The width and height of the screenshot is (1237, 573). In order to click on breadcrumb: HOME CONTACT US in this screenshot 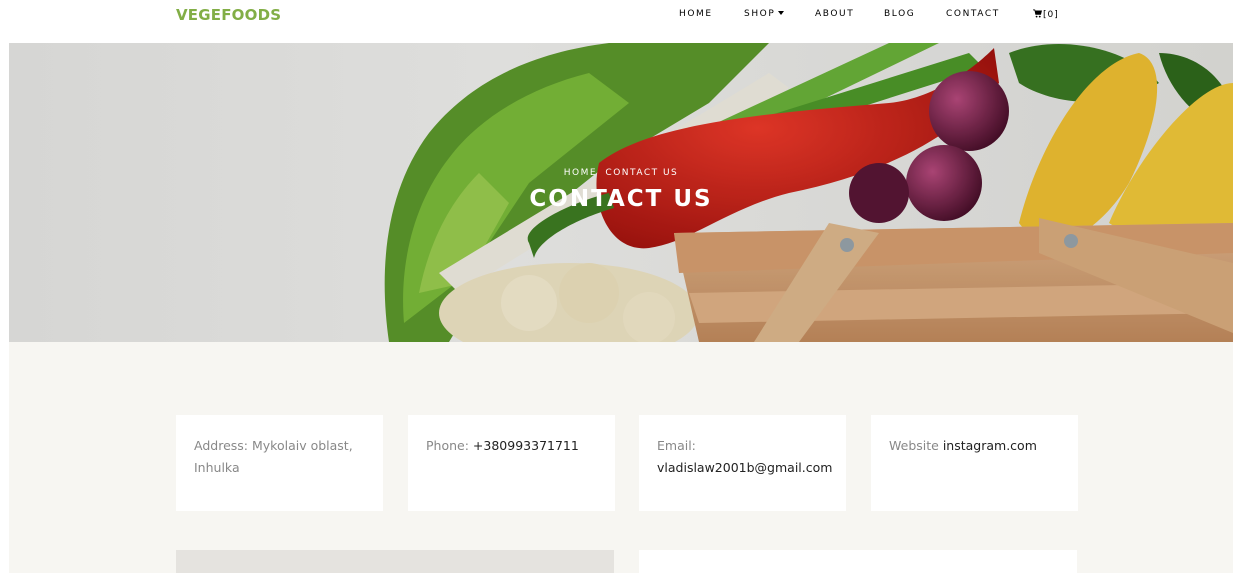, I will do `click(621, 173)`.